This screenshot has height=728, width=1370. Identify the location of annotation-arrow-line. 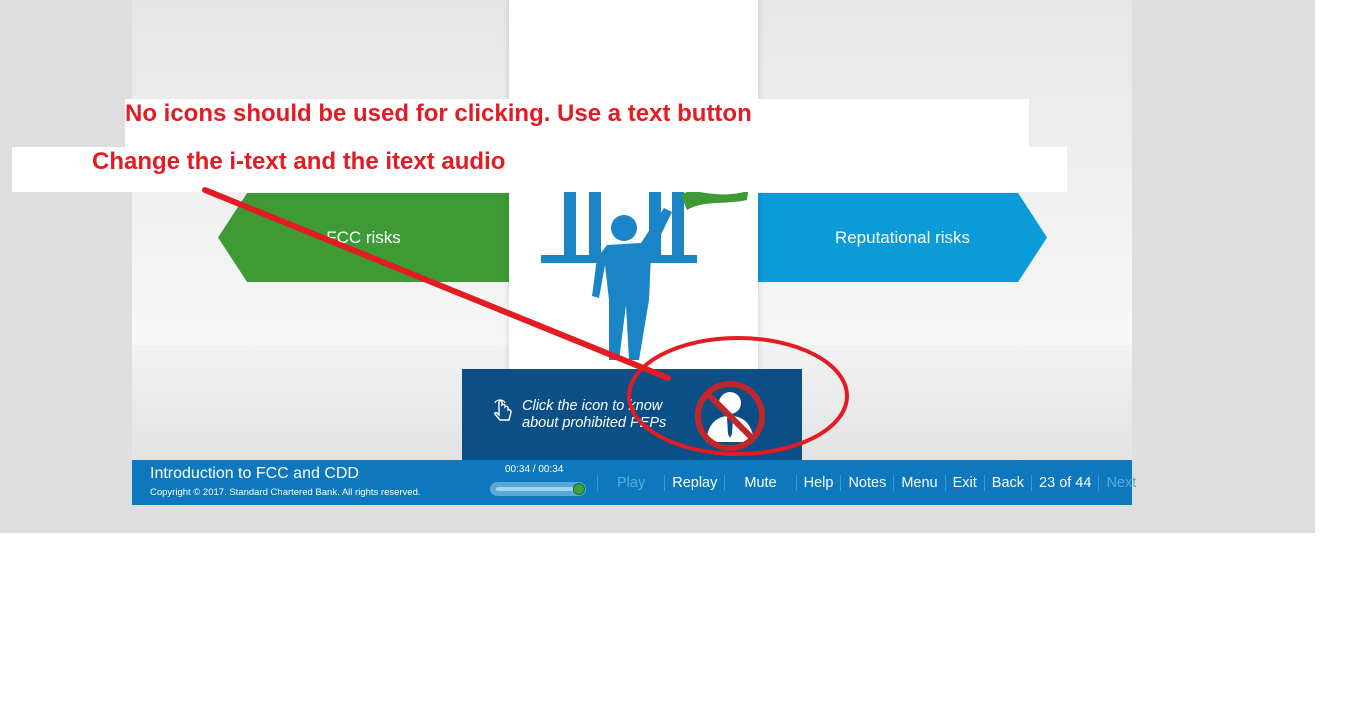
(436, 284).